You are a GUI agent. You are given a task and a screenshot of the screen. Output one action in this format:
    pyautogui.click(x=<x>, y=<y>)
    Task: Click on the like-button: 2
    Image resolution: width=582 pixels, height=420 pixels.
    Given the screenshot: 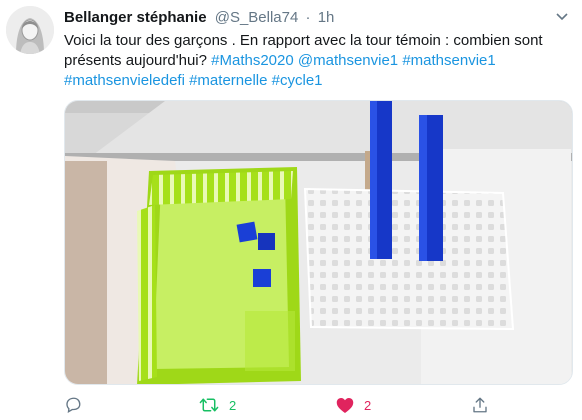 What is the action you would take?
    pyautogui.click(x=353, y=405)
    